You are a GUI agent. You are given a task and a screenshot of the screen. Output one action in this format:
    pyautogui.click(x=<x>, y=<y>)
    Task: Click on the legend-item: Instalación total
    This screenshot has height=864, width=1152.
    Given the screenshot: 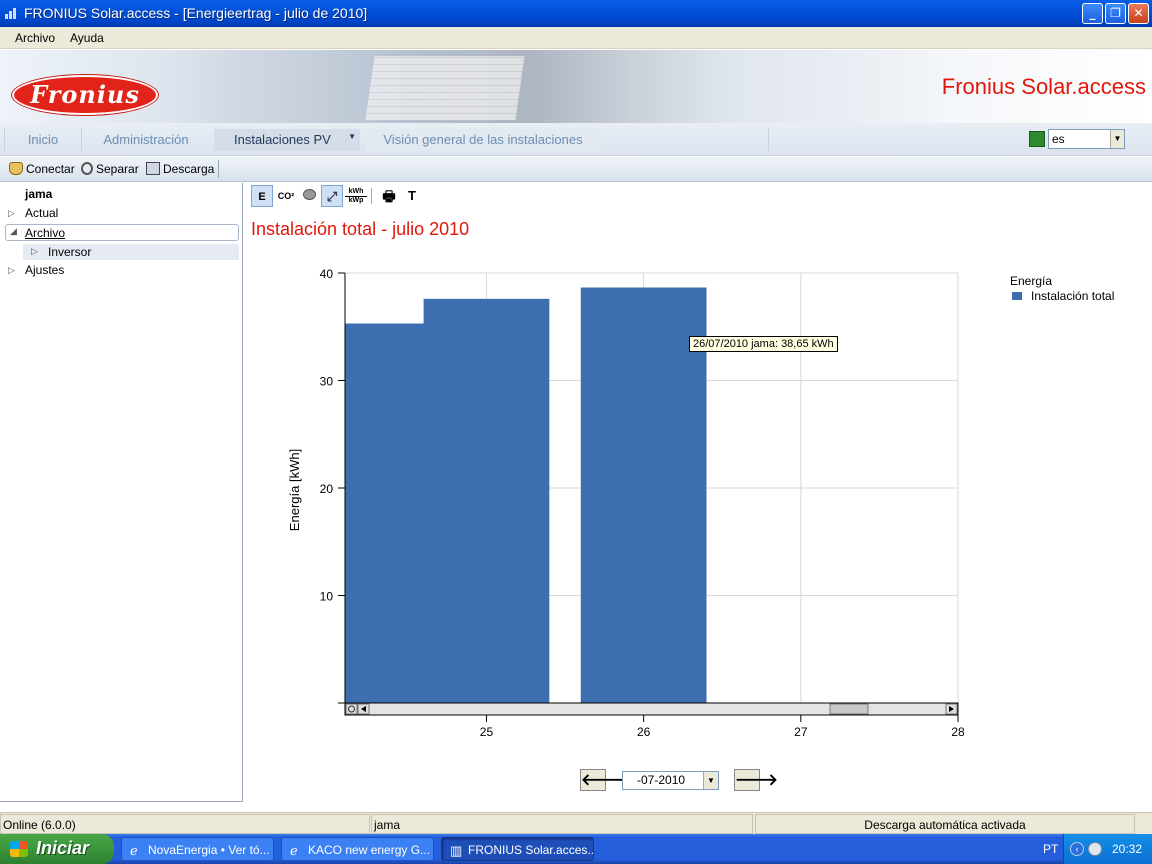 What is the action you would take?
    pyautogui.click(x=1063, y=296)
    